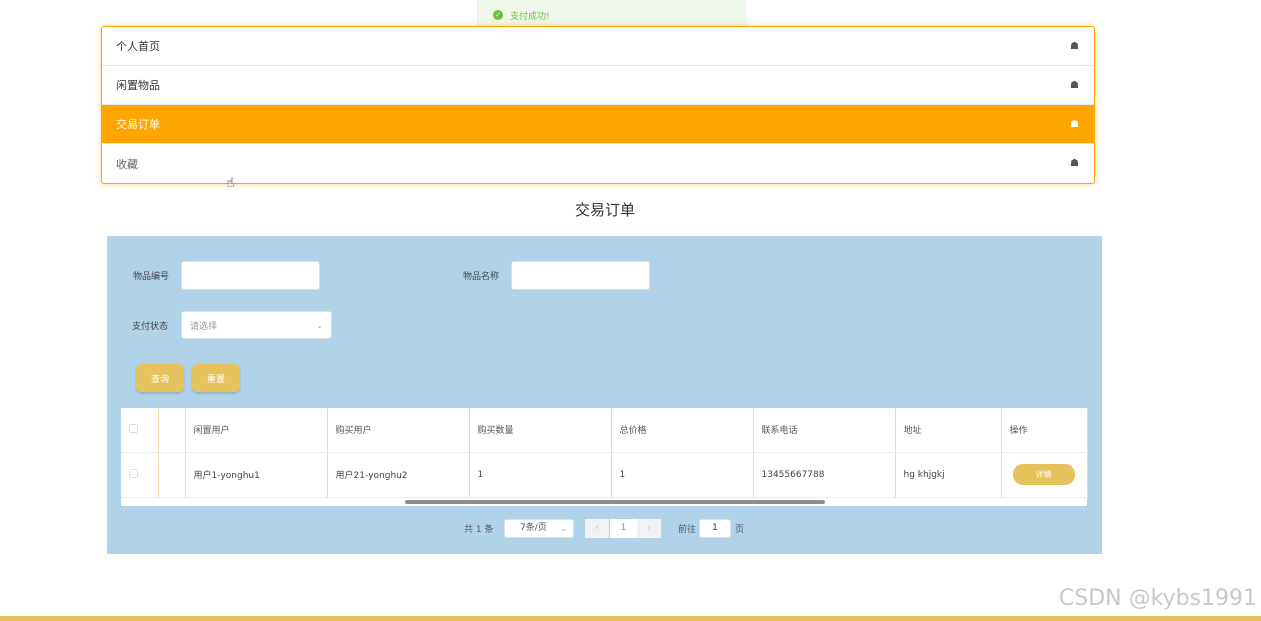 Image resolution: width=1261 pixels, height=621 pixels. Describe the element at coordinates (598, 124) in the screenshot. I see `menu-item-orders: 交易订单 ☗` at that location.